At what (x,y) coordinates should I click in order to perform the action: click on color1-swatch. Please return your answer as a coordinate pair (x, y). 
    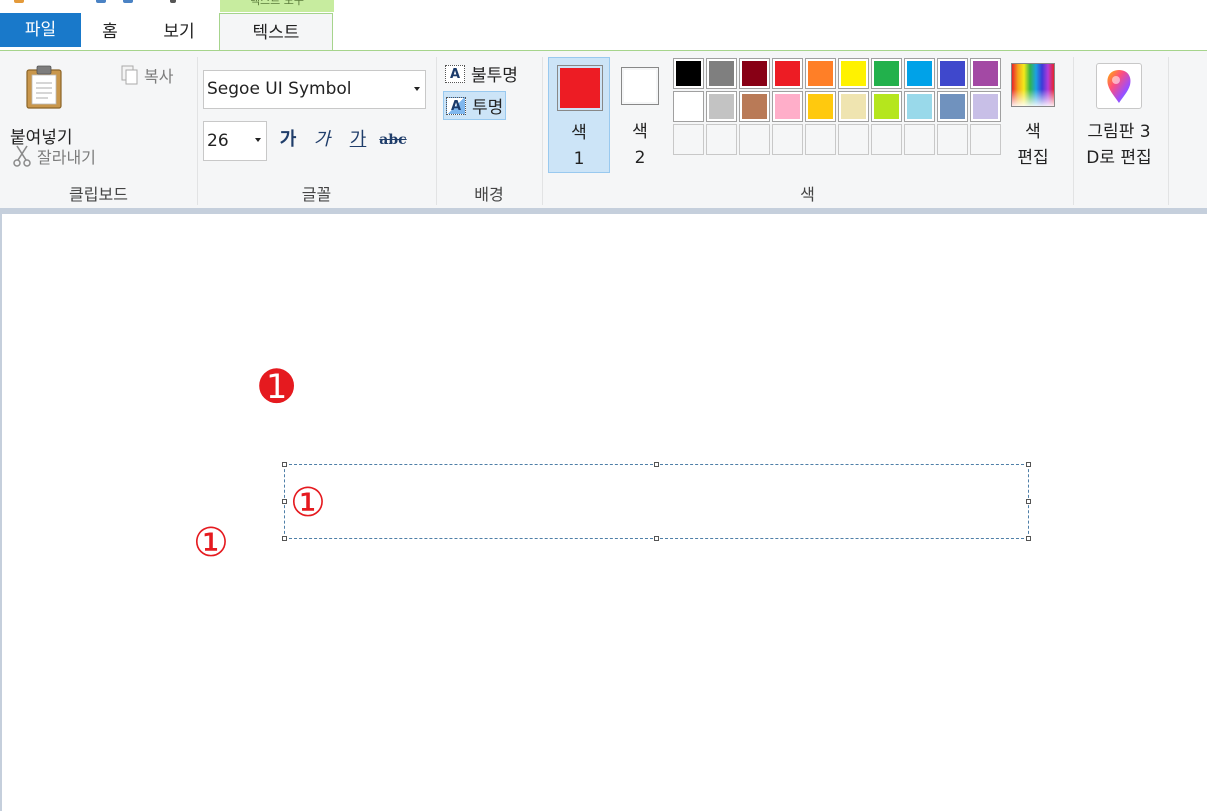
    Looking at the image, I should click on (580, 88).